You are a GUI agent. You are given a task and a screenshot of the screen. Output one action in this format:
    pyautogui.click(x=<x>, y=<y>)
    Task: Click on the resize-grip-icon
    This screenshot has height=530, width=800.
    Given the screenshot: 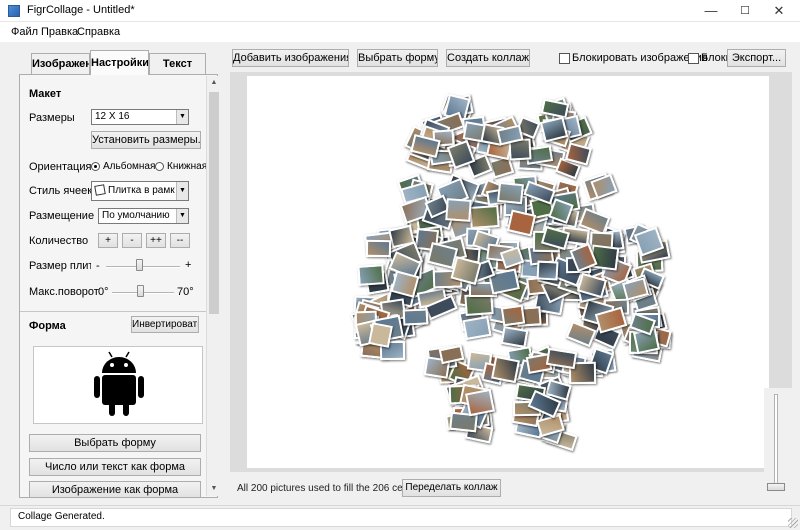 What is the action you would take?
    pyautogui.click(x=793, y=523)
    